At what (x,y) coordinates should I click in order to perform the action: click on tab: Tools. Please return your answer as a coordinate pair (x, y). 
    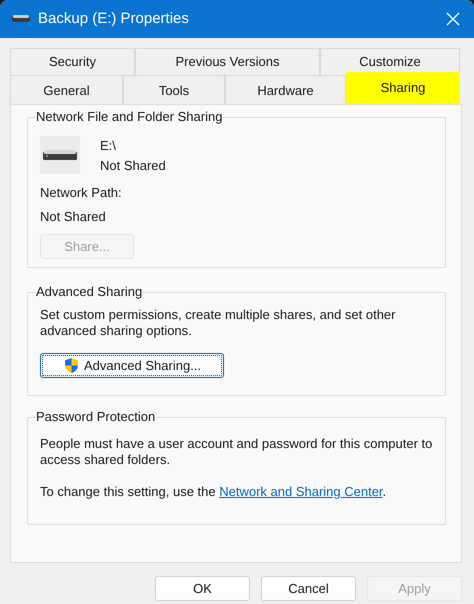
    Looking at the image, I should click on (174, 89).